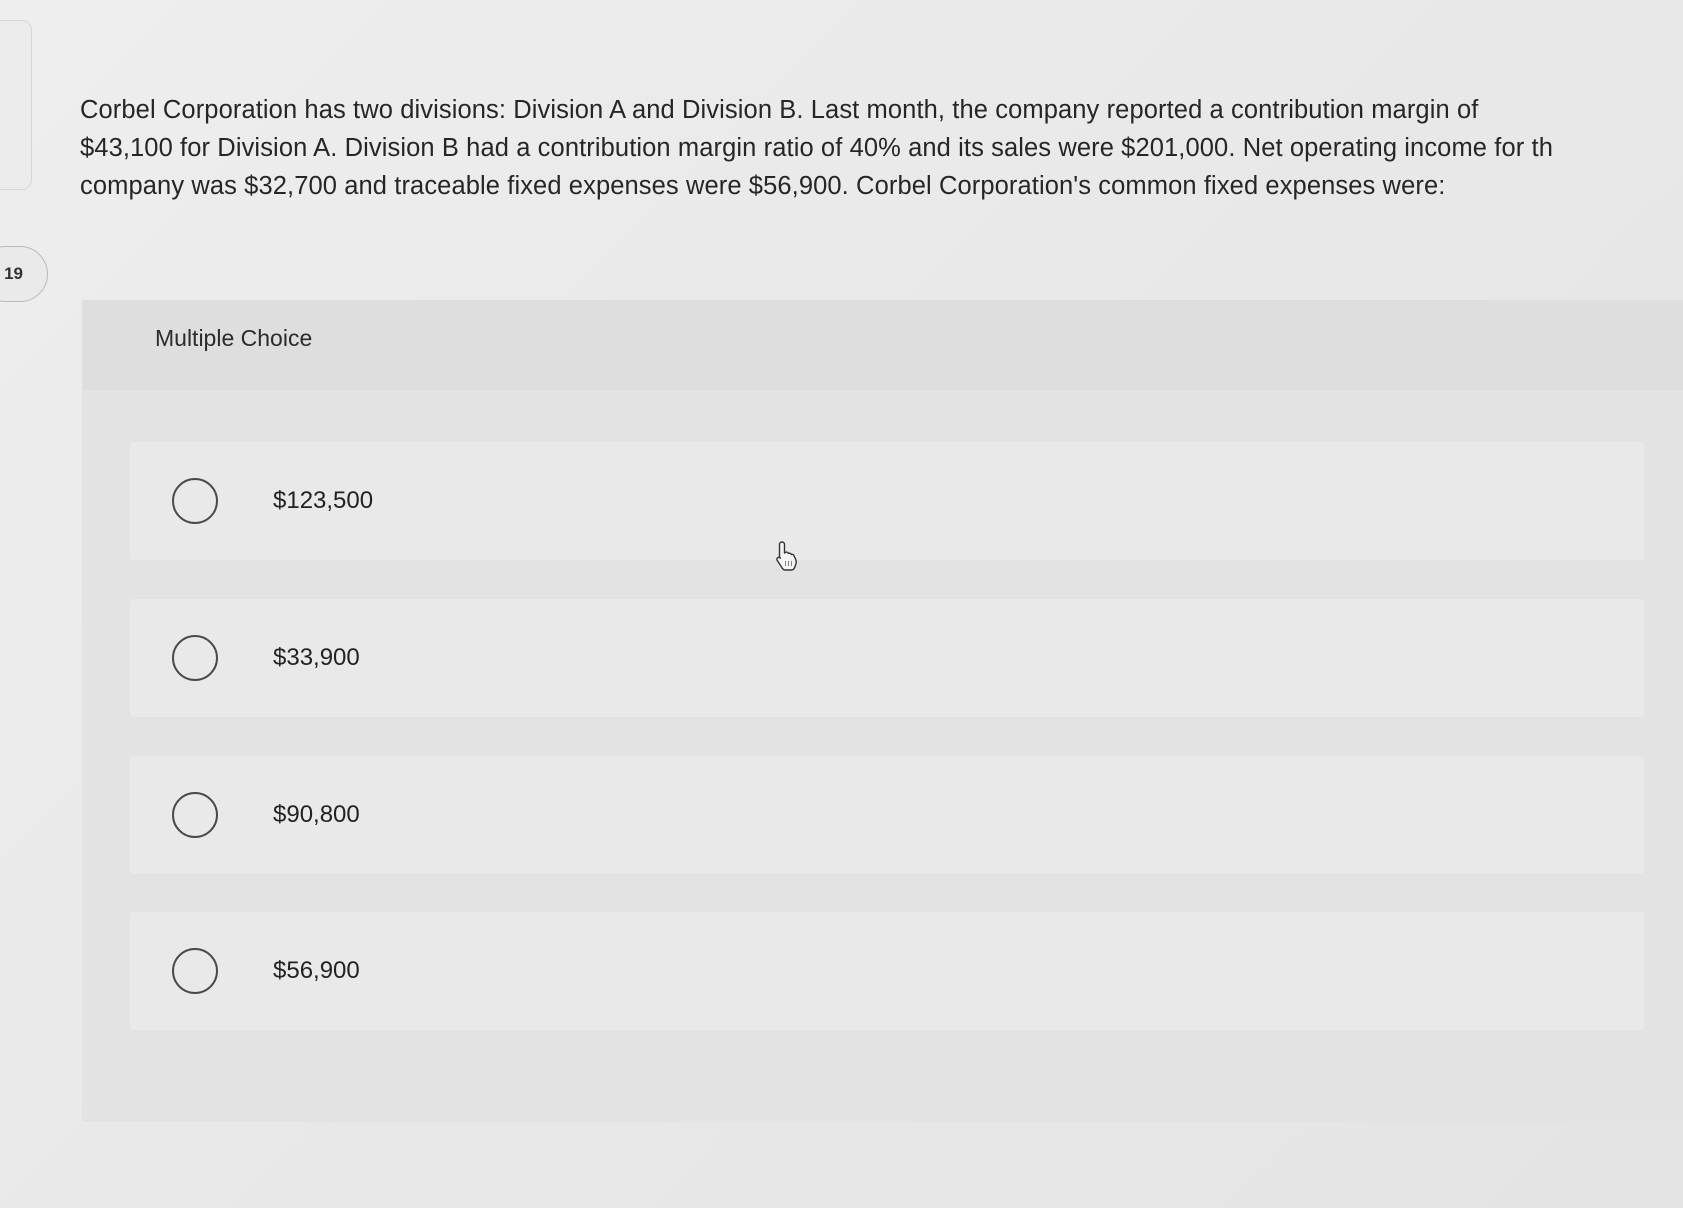 The width and height of the screenshot is (1683, 1208). What do you see at coordinates (13, 273) in the screenshot?
I see `question-number: 19` at bounding box center [13, 273].